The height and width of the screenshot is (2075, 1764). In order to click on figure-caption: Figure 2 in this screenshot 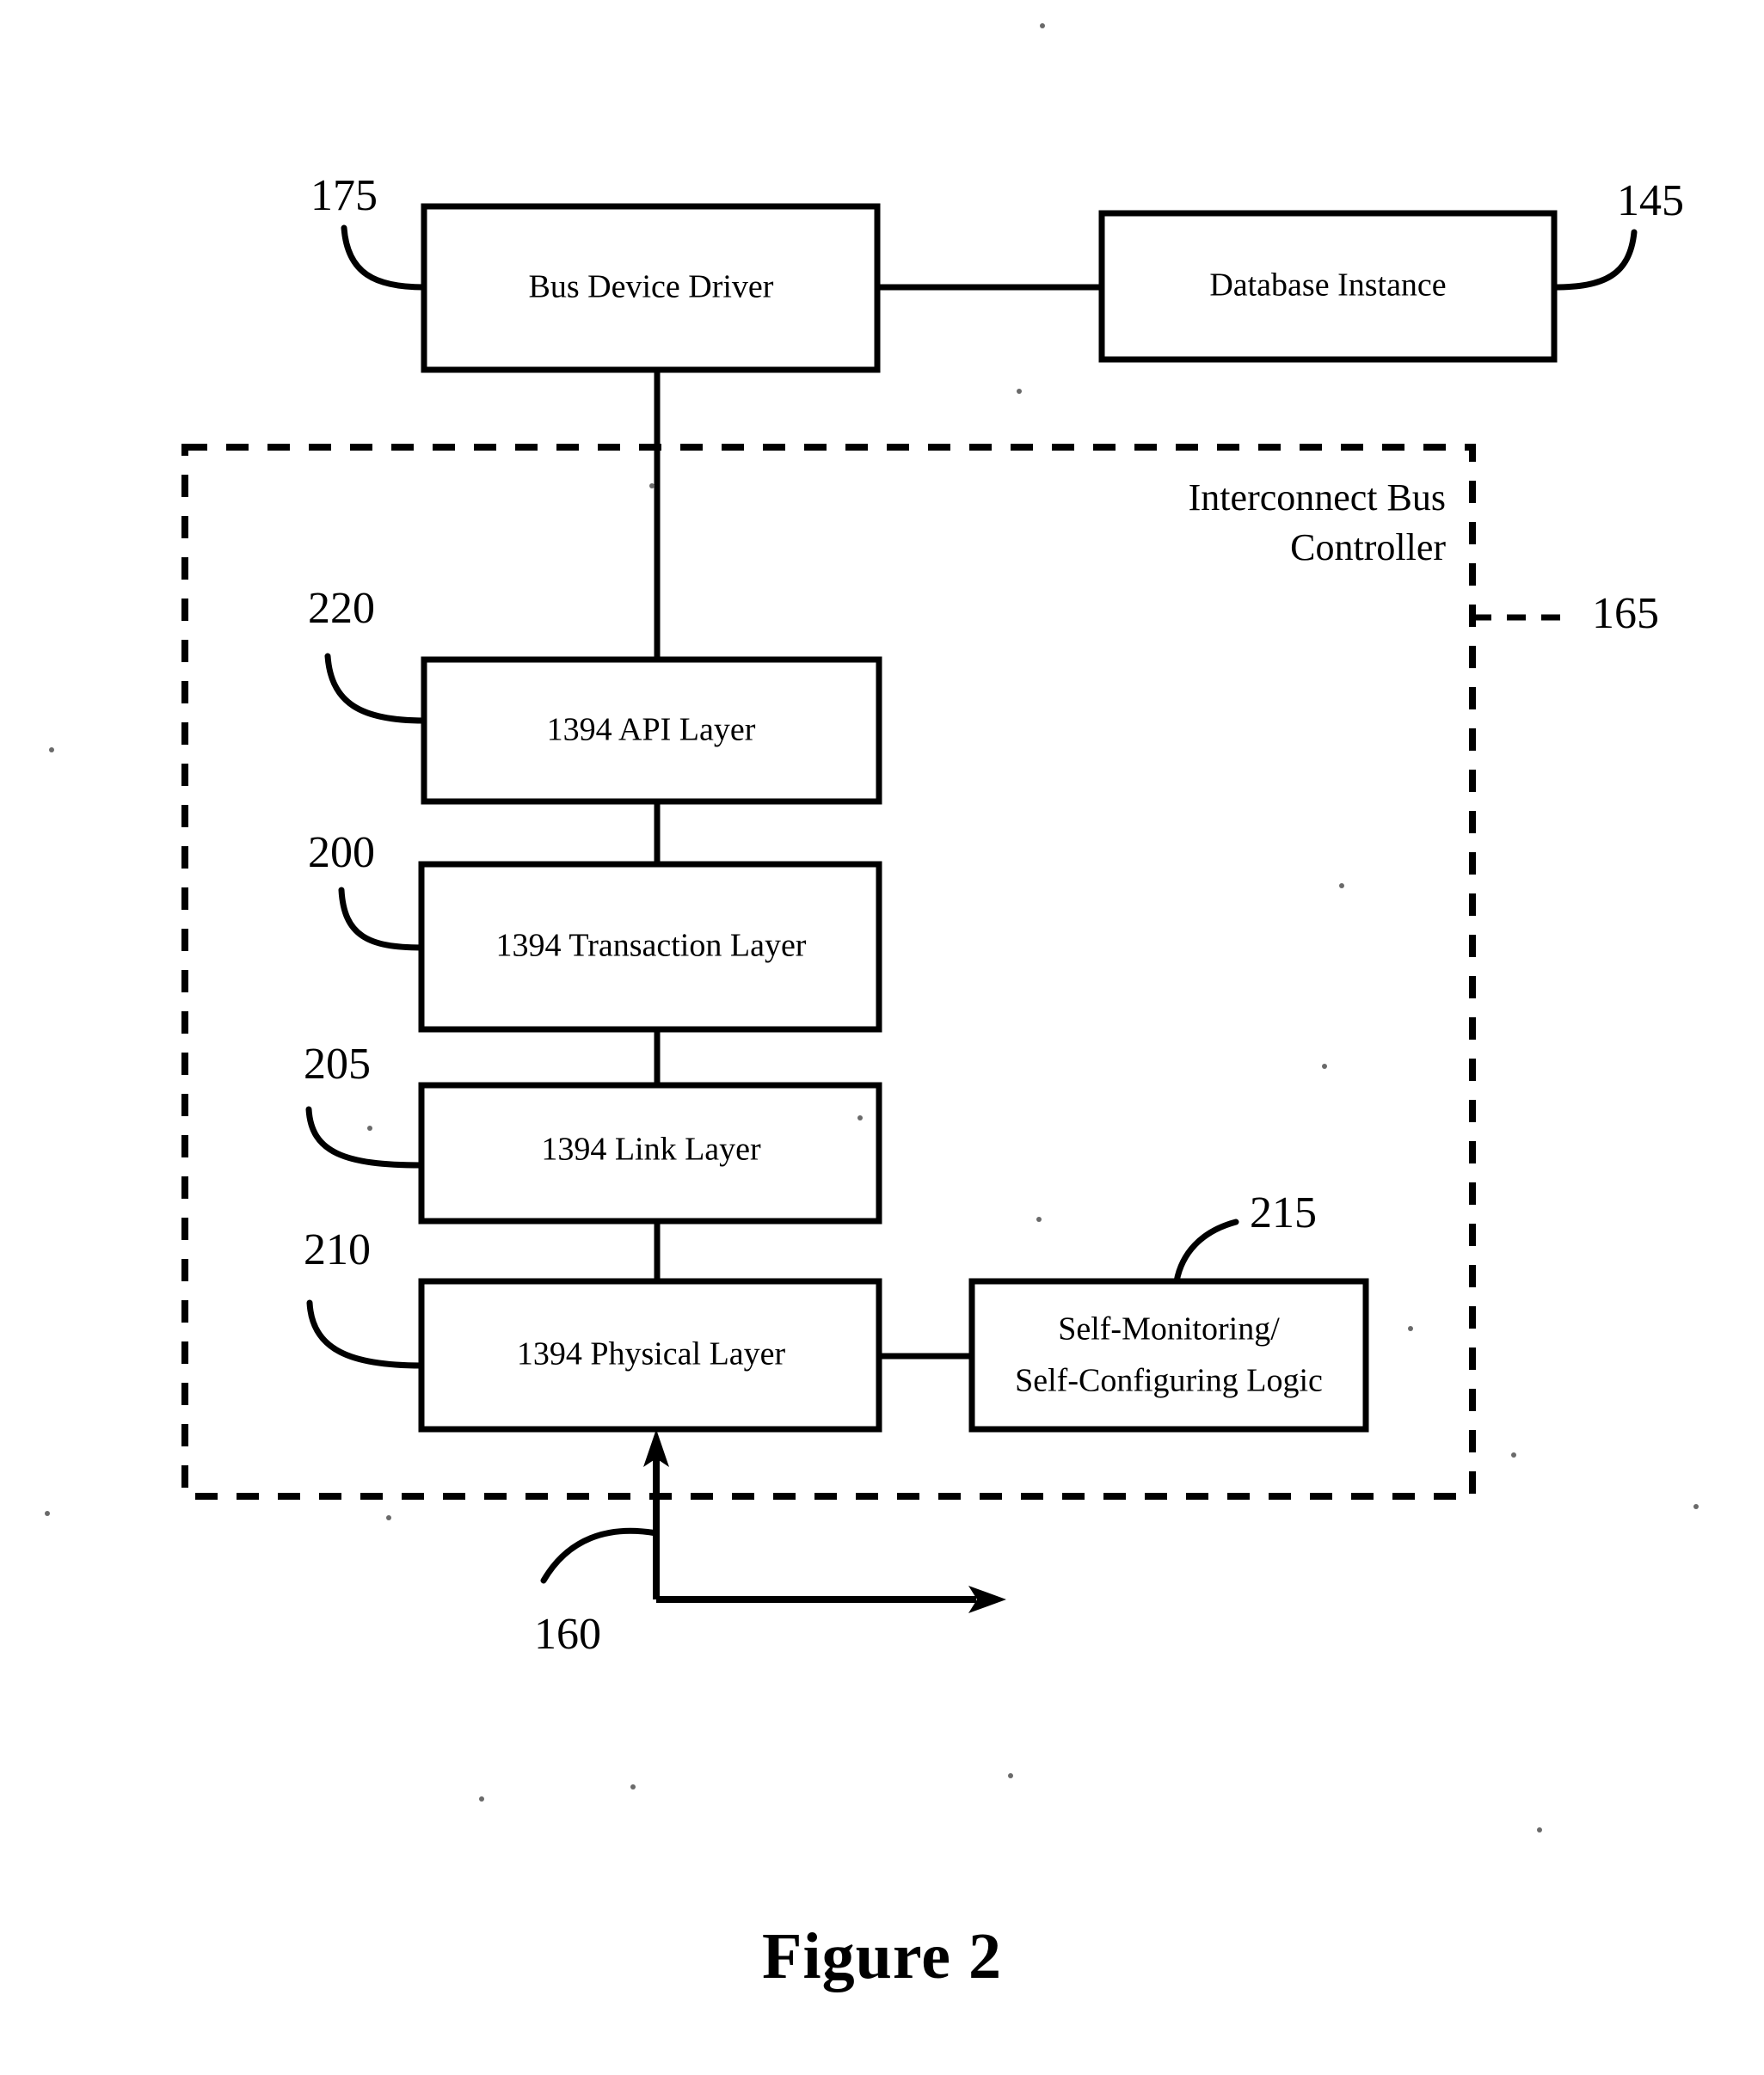, I will do `click(882, 1956)`.